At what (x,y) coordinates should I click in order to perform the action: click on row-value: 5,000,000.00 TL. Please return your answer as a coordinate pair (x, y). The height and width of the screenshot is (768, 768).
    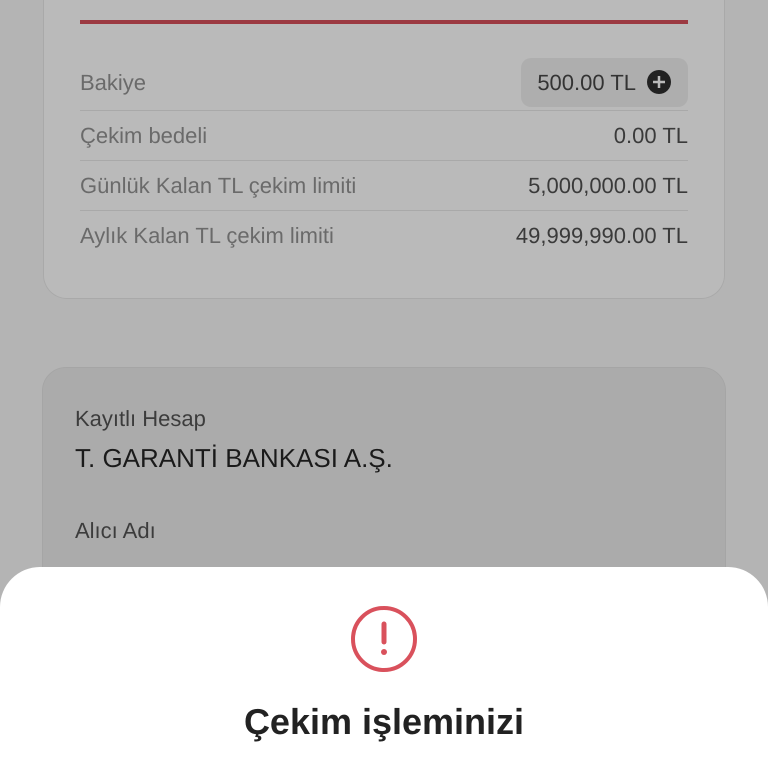
    Looking at the image, I should click on (608, 186).